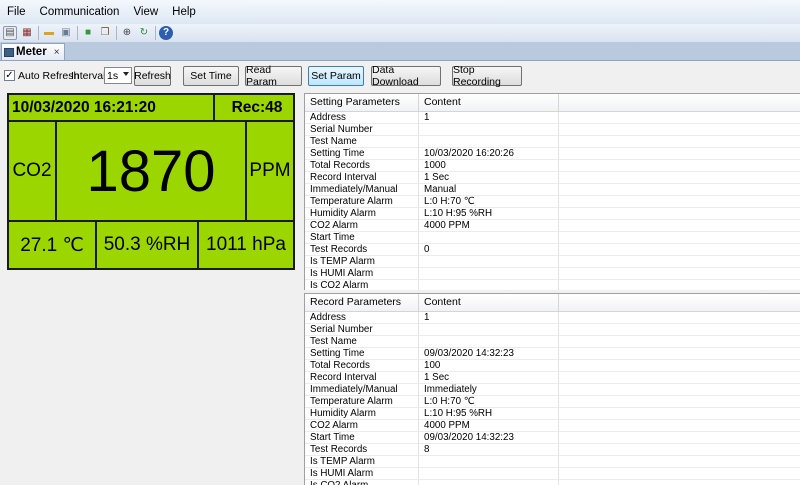 Image resolution: width=800 pixels, height=485 pixels. Describe the element at coordinates (489, 390) in the screenshot. I see `parameter-value-cell: Immediately` at that location.